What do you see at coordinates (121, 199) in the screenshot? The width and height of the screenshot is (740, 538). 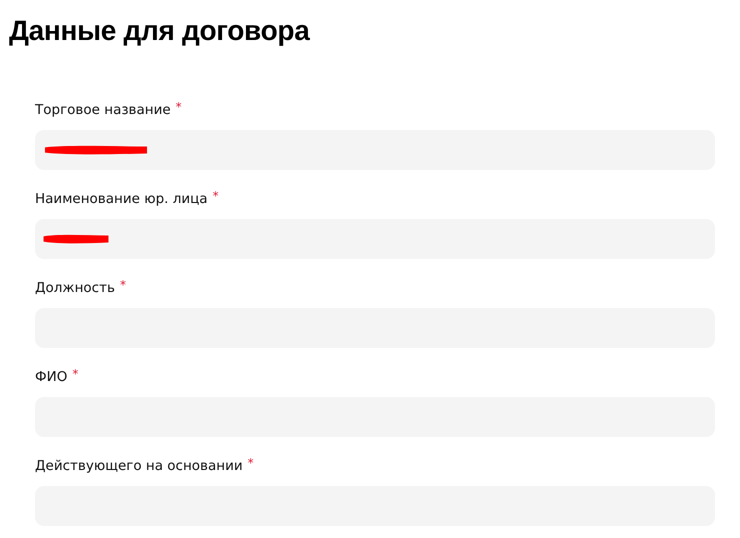 I see `field-label: Наименование юр. лица` at bounding box center [121, 199].